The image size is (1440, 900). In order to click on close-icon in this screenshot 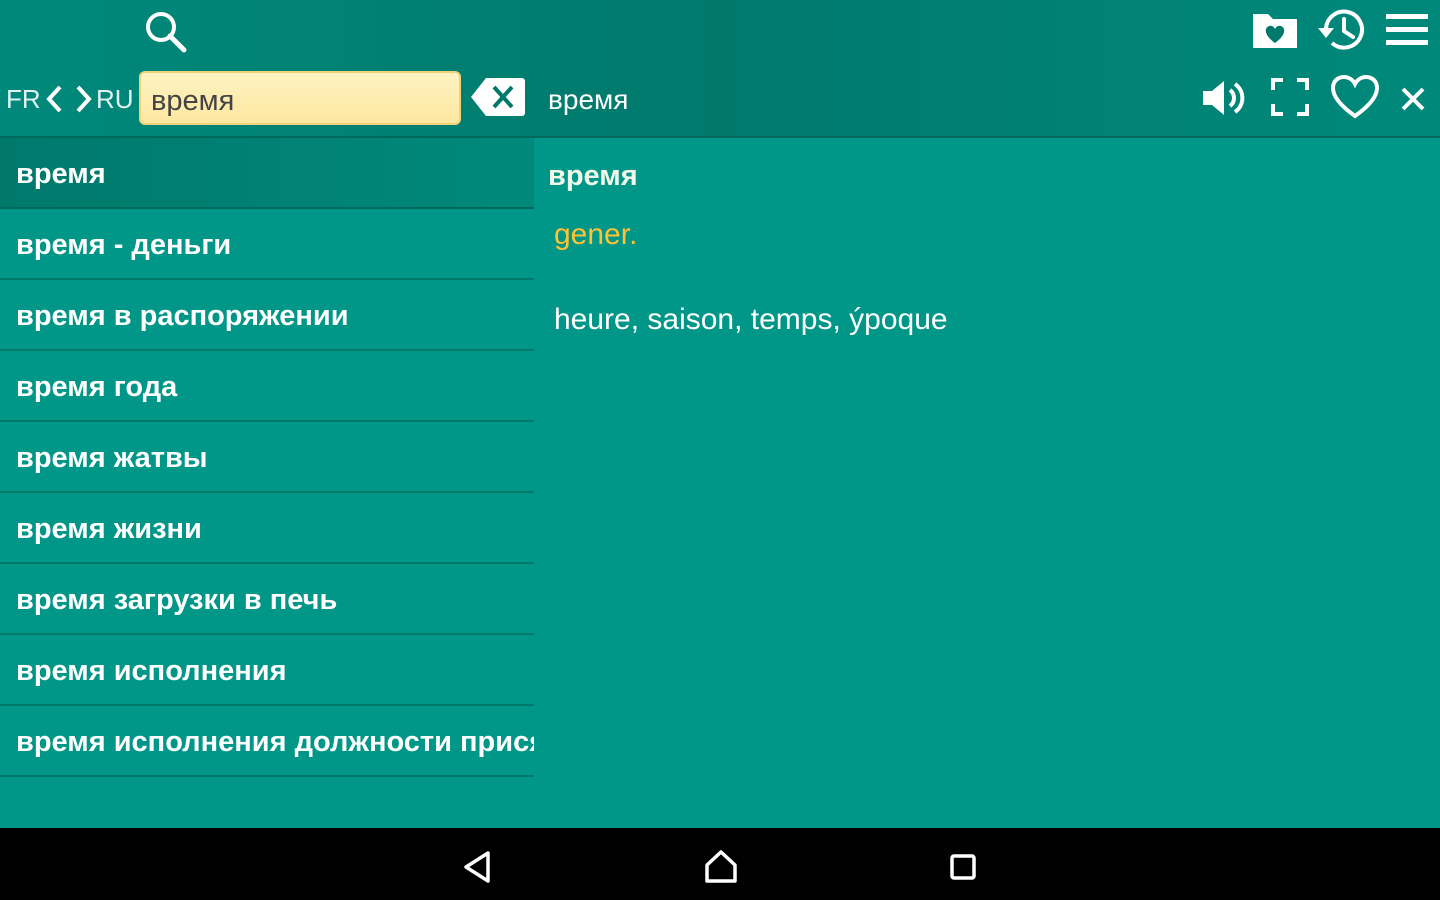, I will do `click(1413, 99)`.